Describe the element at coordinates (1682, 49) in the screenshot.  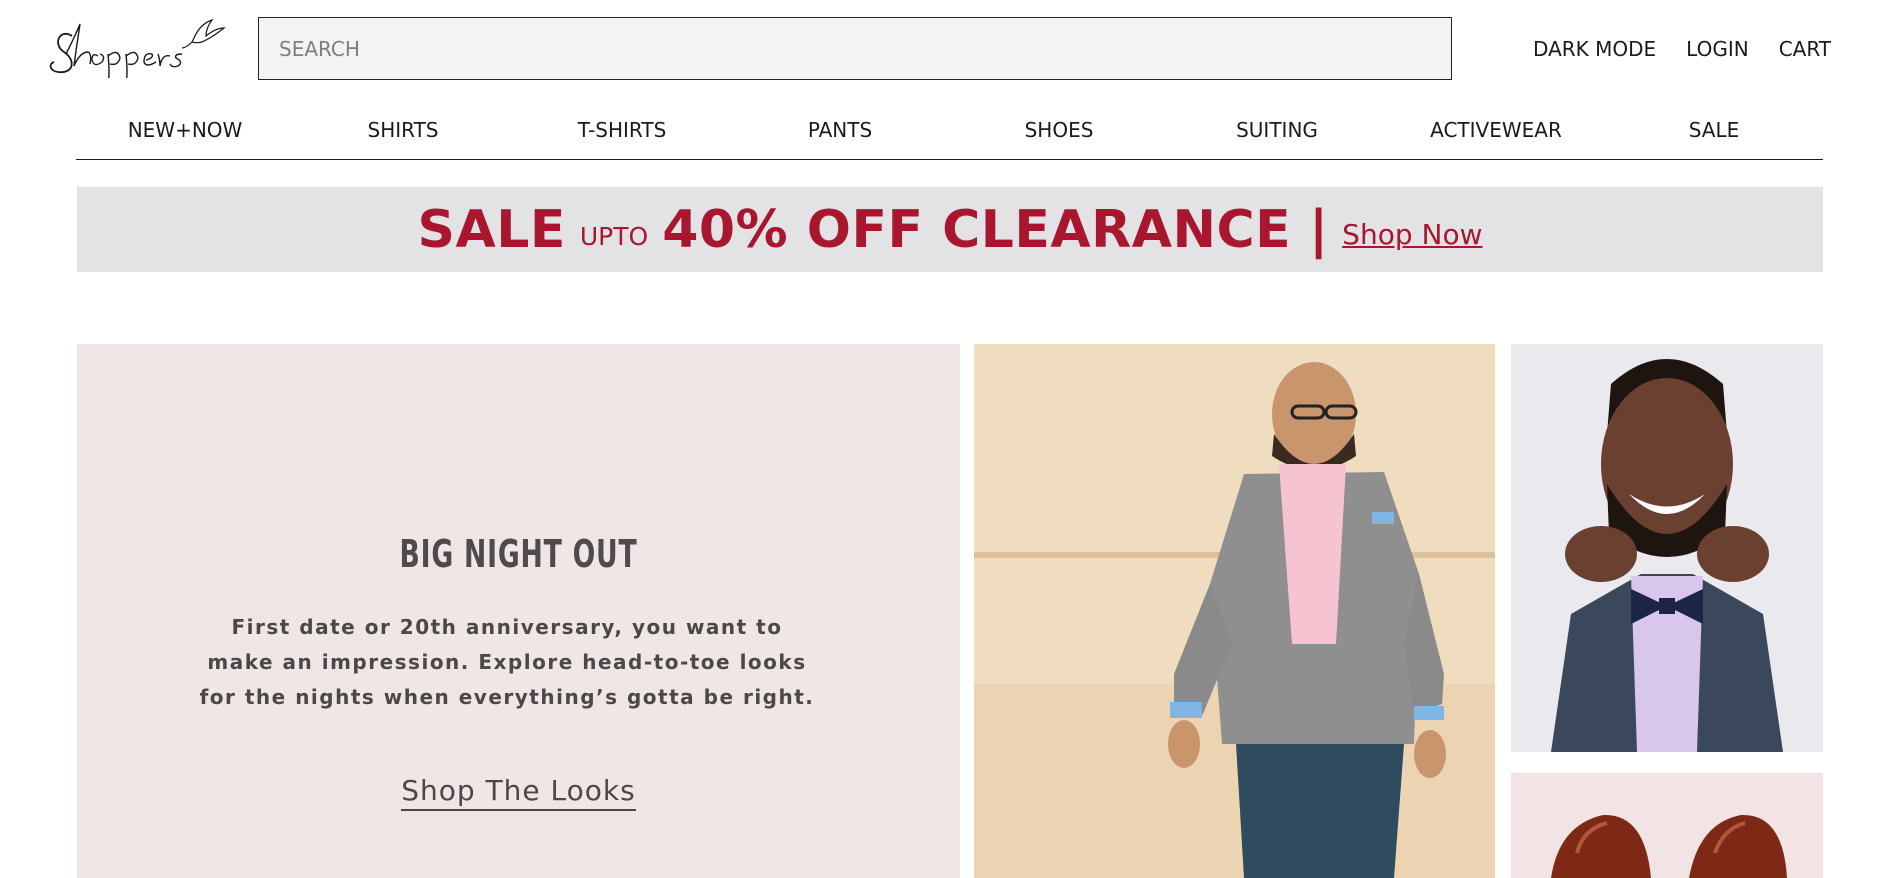
I see `header-links: DARK MODE LOGIN CART` at that location.